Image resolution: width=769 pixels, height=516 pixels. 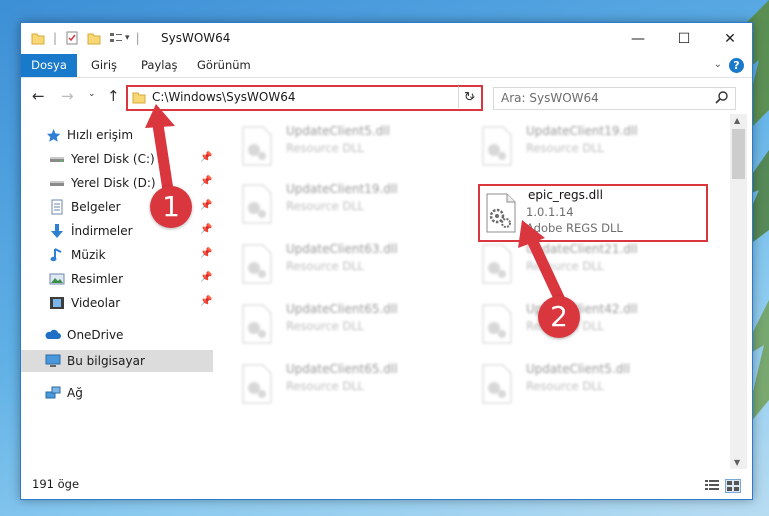 What do you see at coordinates (113, 96) in the screenshot?
I see `up-arrow-icon: ↑` at bounding box center [113, 96].